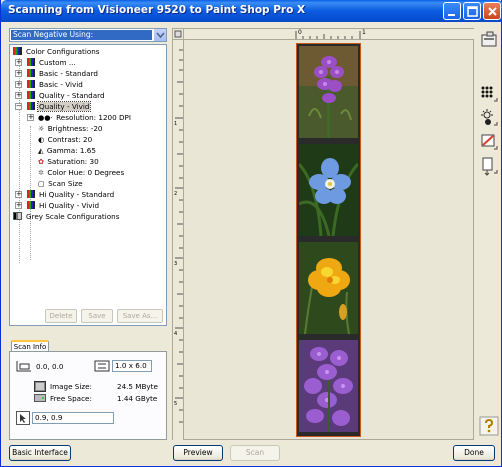 The height and width of the screenshot is (467, 502). Describe the element at coordinates (57, 51) in the screenshot. I see `tree-item-color-configurations: Color Configurations` at that location.